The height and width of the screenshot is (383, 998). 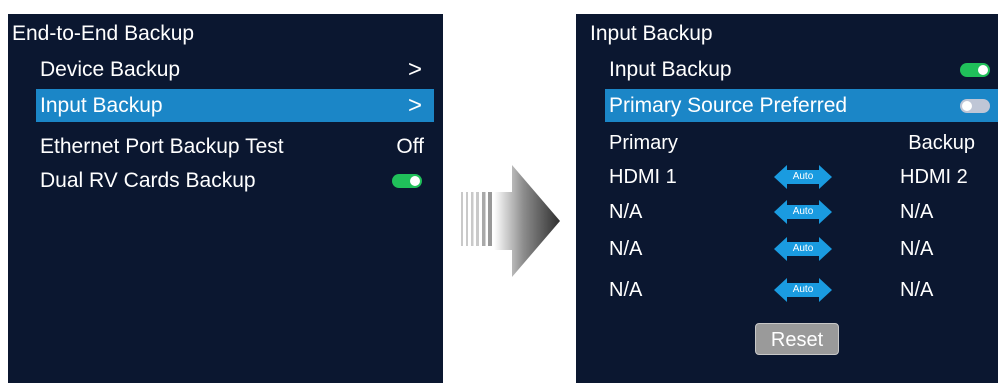 What do you see at coordinates (235, 69) in the screenshot?
I see `menu-item-device-backup: Device Backup >` at bounding box center [235, 69].